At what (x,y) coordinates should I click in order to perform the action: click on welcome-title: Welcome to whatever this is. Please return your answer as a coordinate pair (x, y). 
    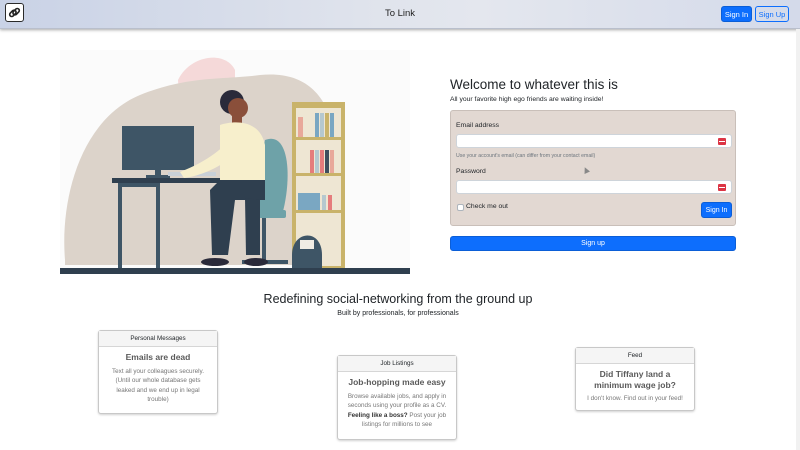
    Looking at the image, I should click on (534, 84).